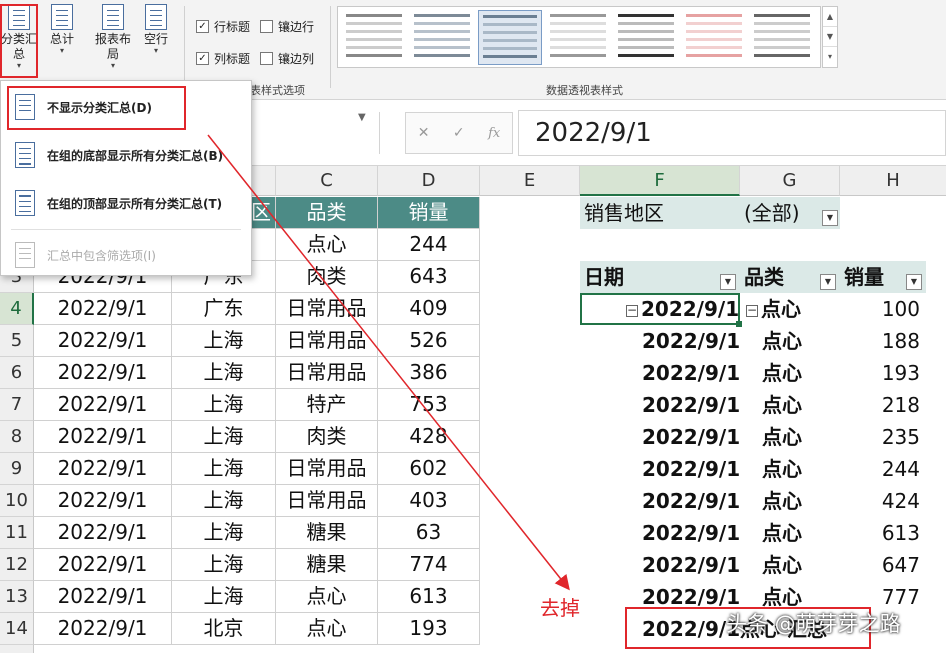  What do you see at coordinates (560, 608) in the screenshot?
I see `annotation-label: 去掉` at bounding box center [560, 608].